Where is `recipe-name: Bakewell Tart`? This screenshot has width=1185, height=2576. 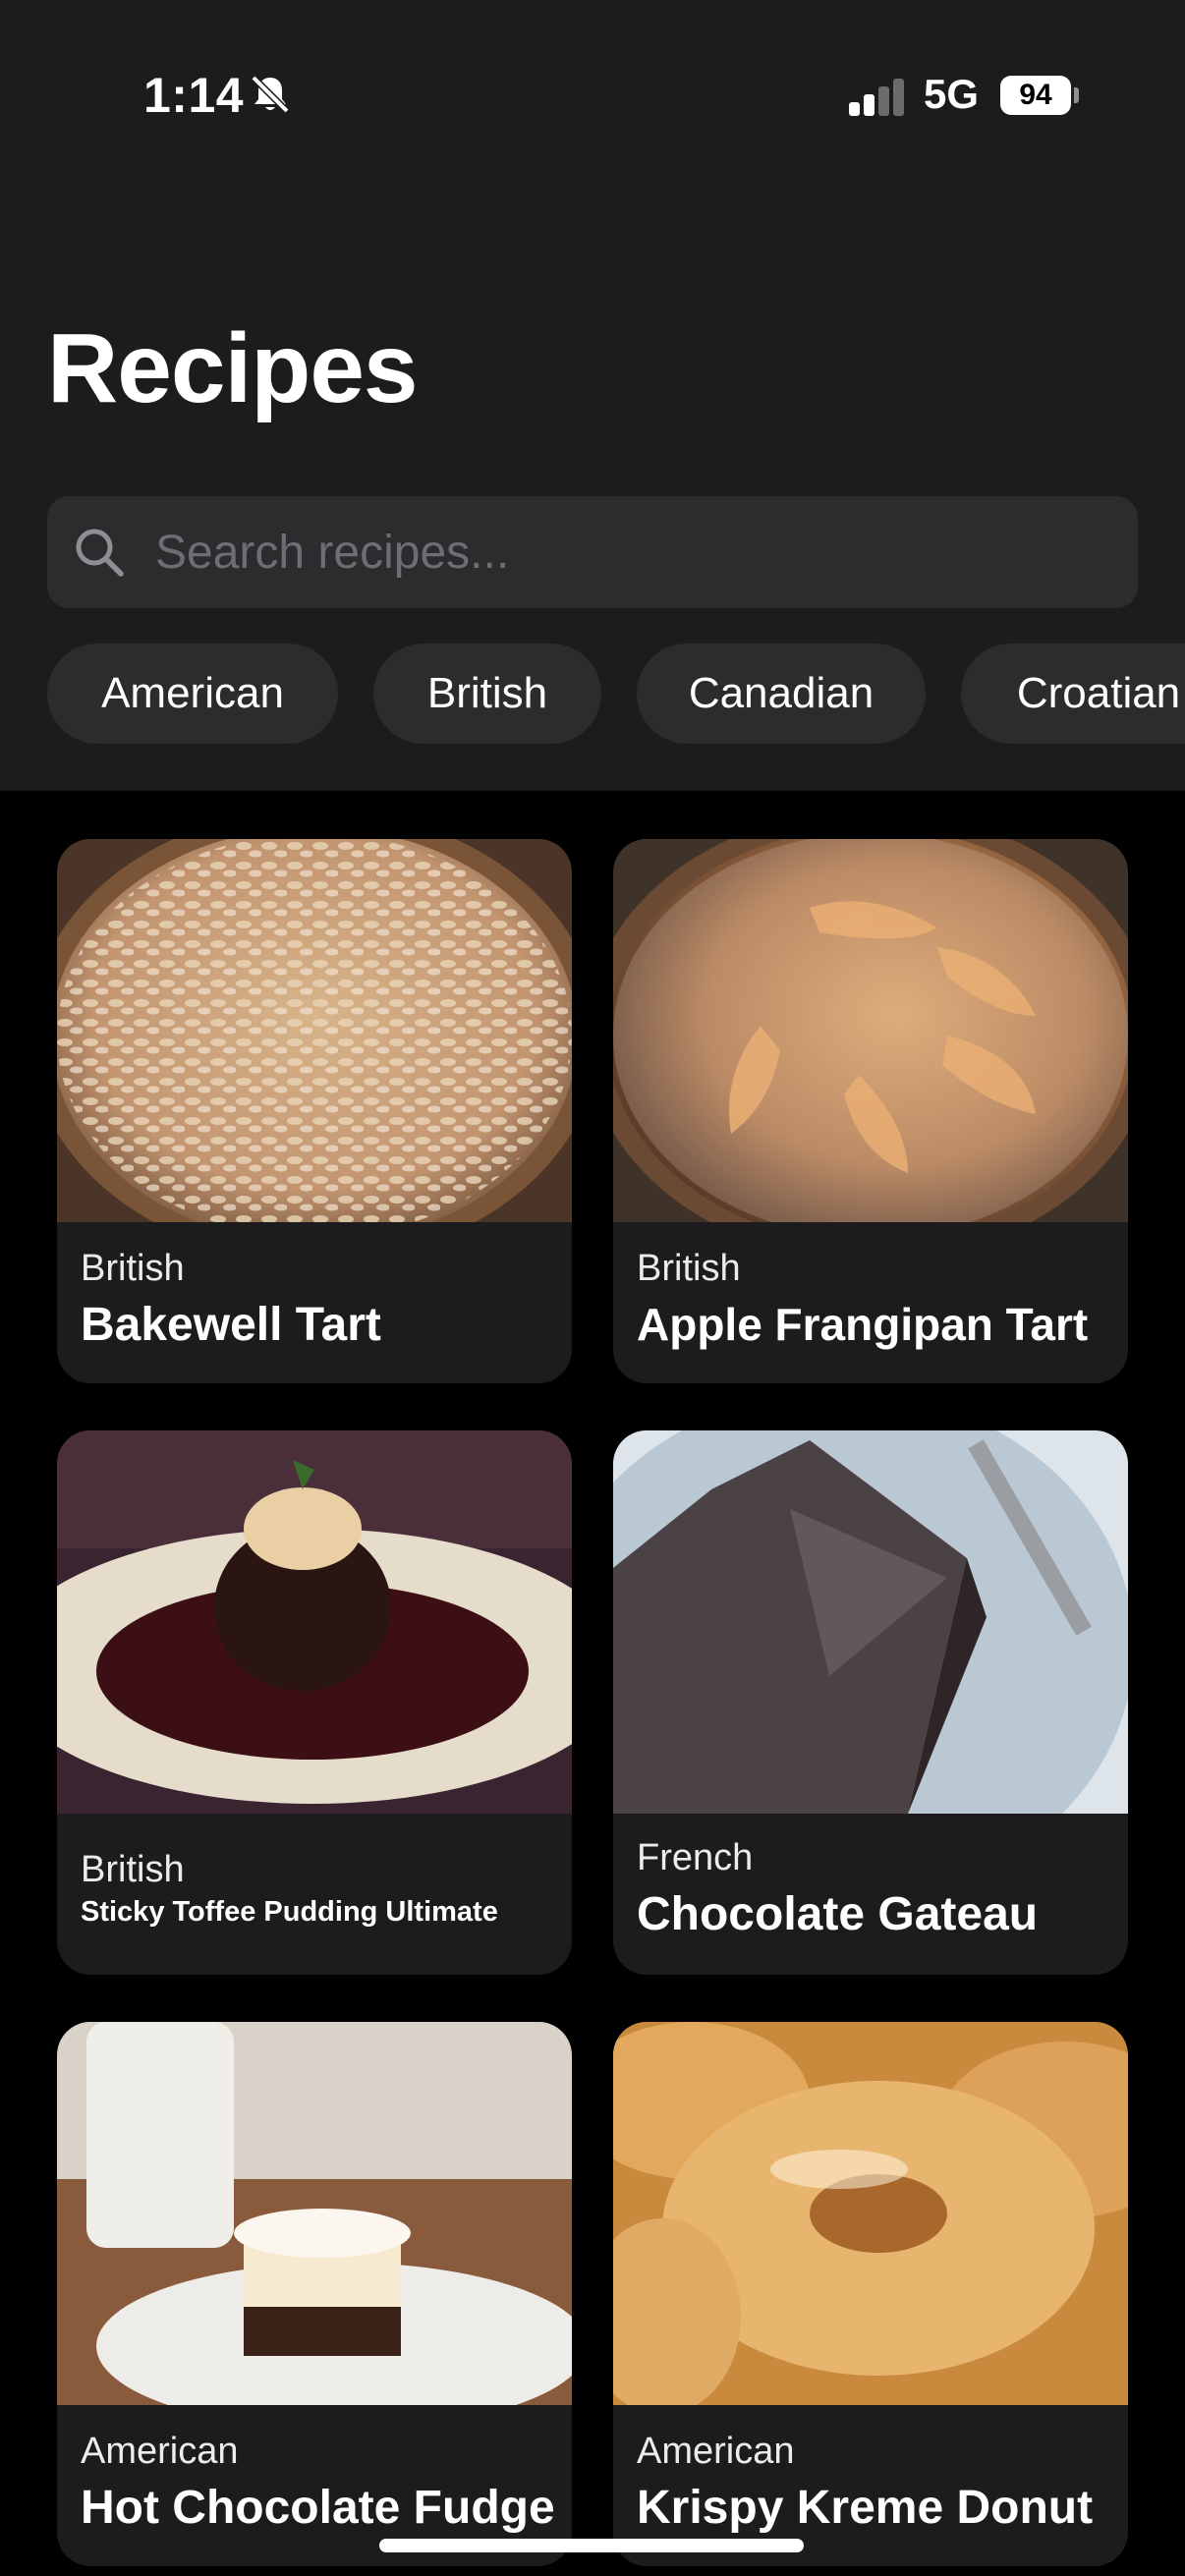 recipe-name: Bakewell Tart is located at coordinates (231, 1325).